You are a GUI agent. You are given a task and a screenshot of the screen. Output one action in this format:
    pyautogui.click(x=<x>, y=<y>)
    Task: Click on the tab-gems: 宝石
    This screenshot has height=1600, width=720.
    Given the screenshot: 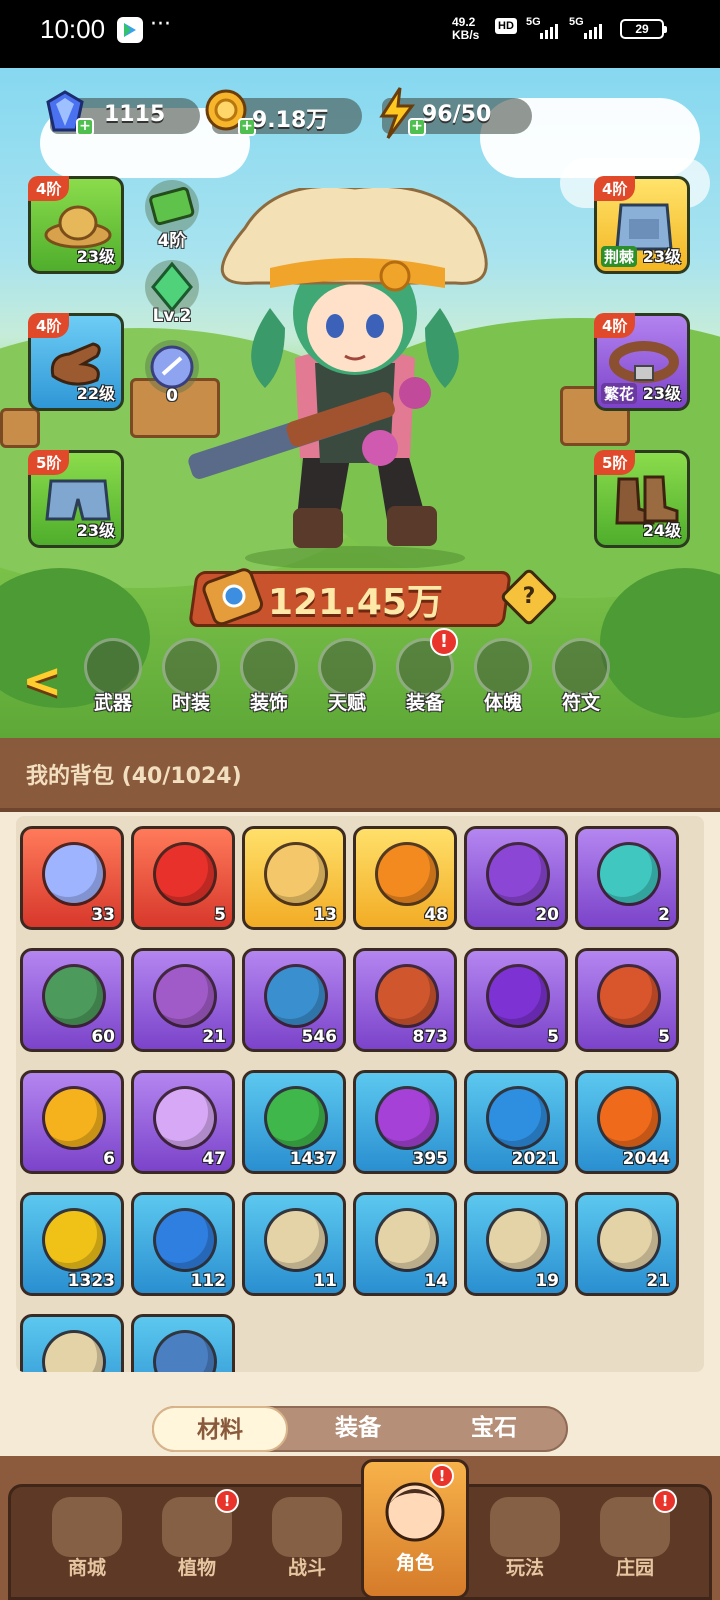 What is the action you would take?
    pyautogui.click(x=494, y=1429)
    